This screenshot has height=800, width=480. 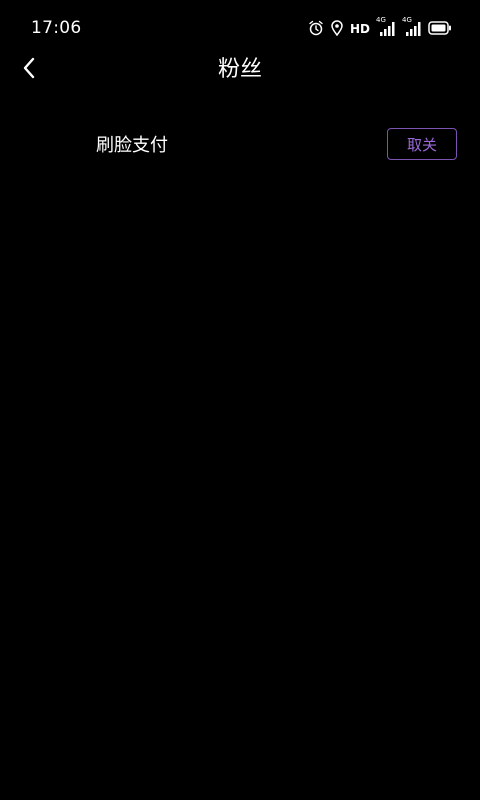 I want to click on header: 粉丝, so click(x=240, y=70).